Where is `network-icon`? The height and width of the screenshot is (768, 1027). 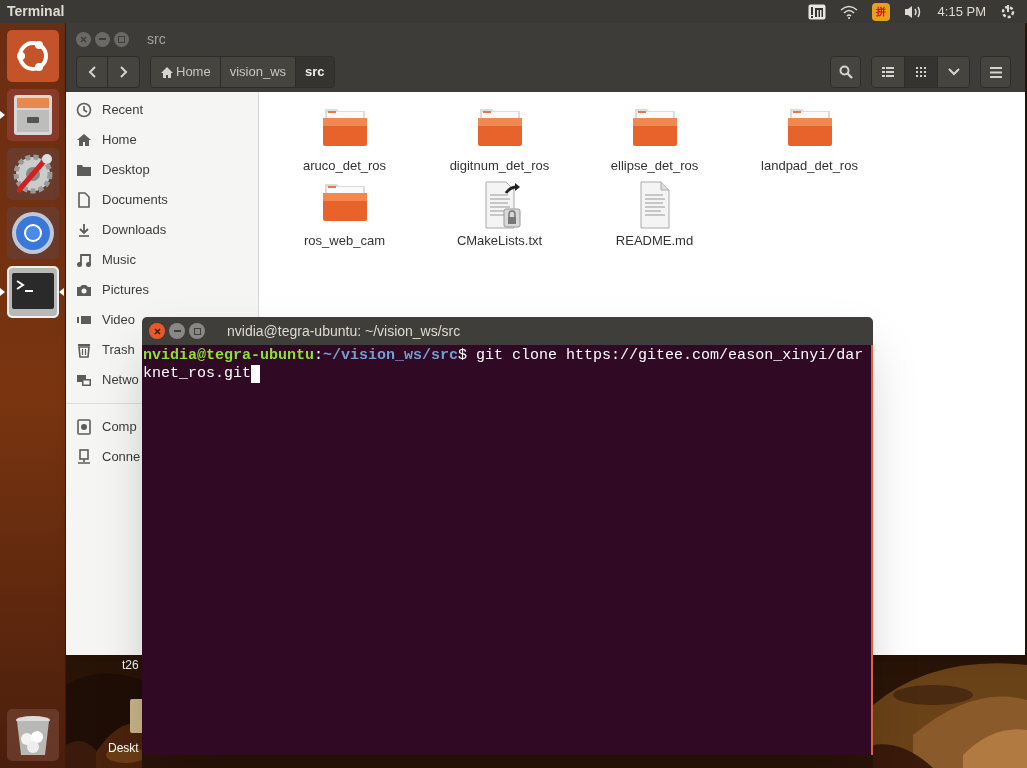
network-icon is located at coordinates (84, 380).